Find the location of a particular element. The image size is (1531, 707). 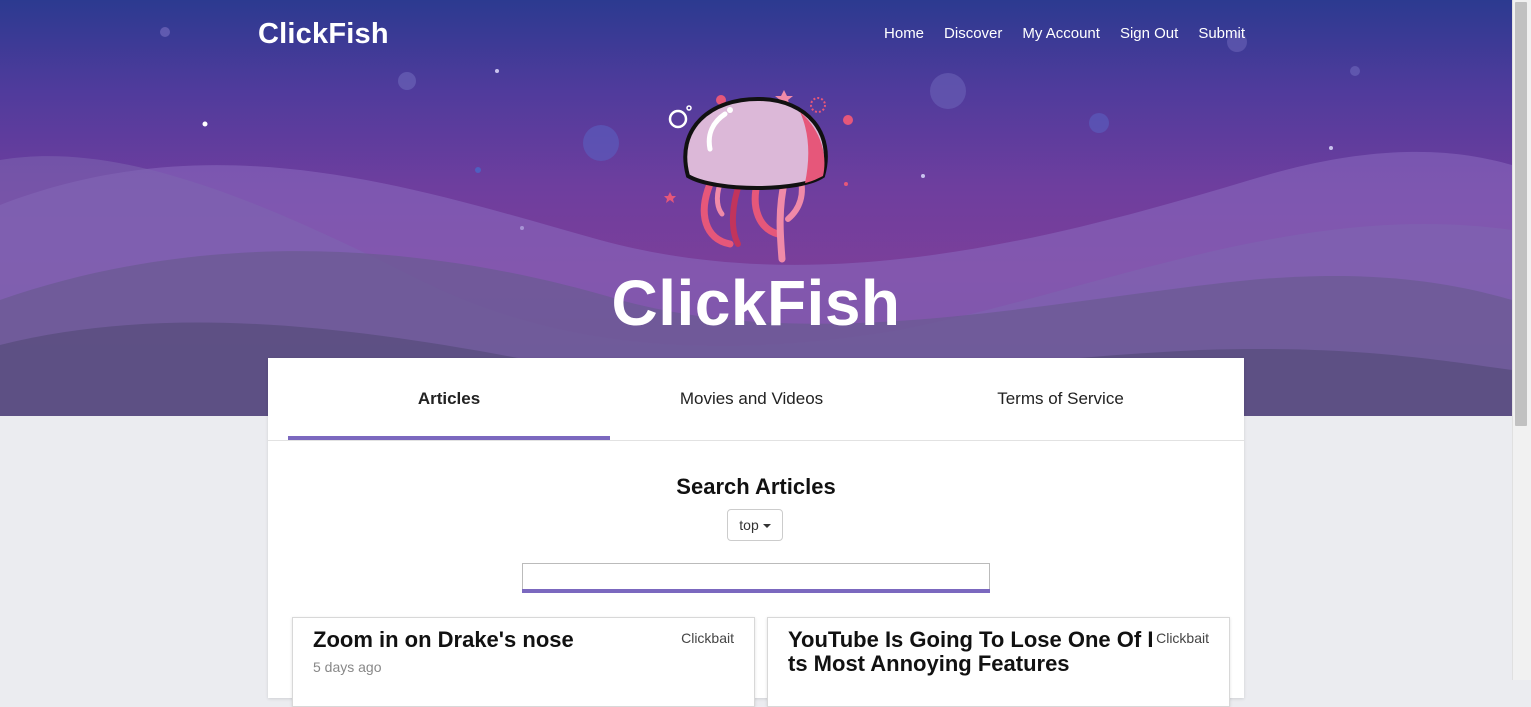

article-title: Zoom in on Drake's nose is located at coordinates (488, 640).